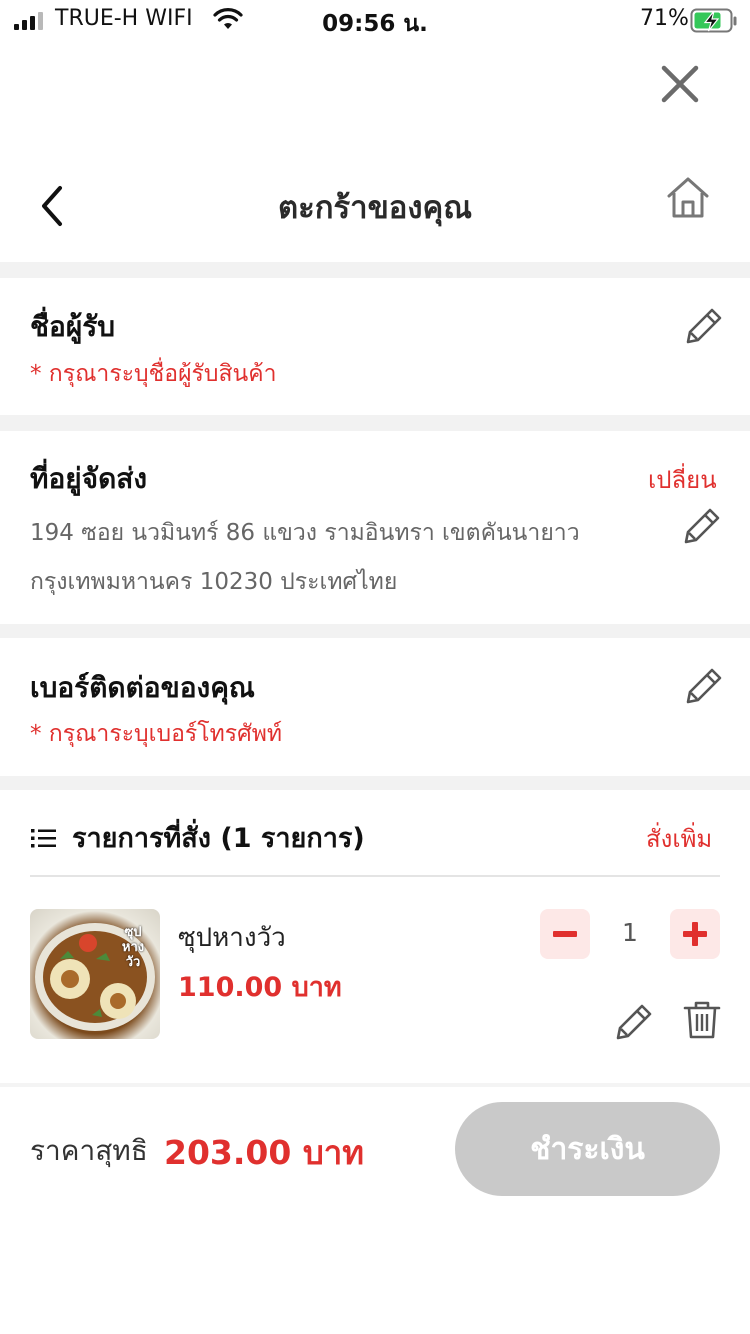 The image size is (750, 1334). What do you see at coordinates (682, 479) in the screenshot?
I see `change-address-link: เปลี่ยน` at bounding box center [682, 479].